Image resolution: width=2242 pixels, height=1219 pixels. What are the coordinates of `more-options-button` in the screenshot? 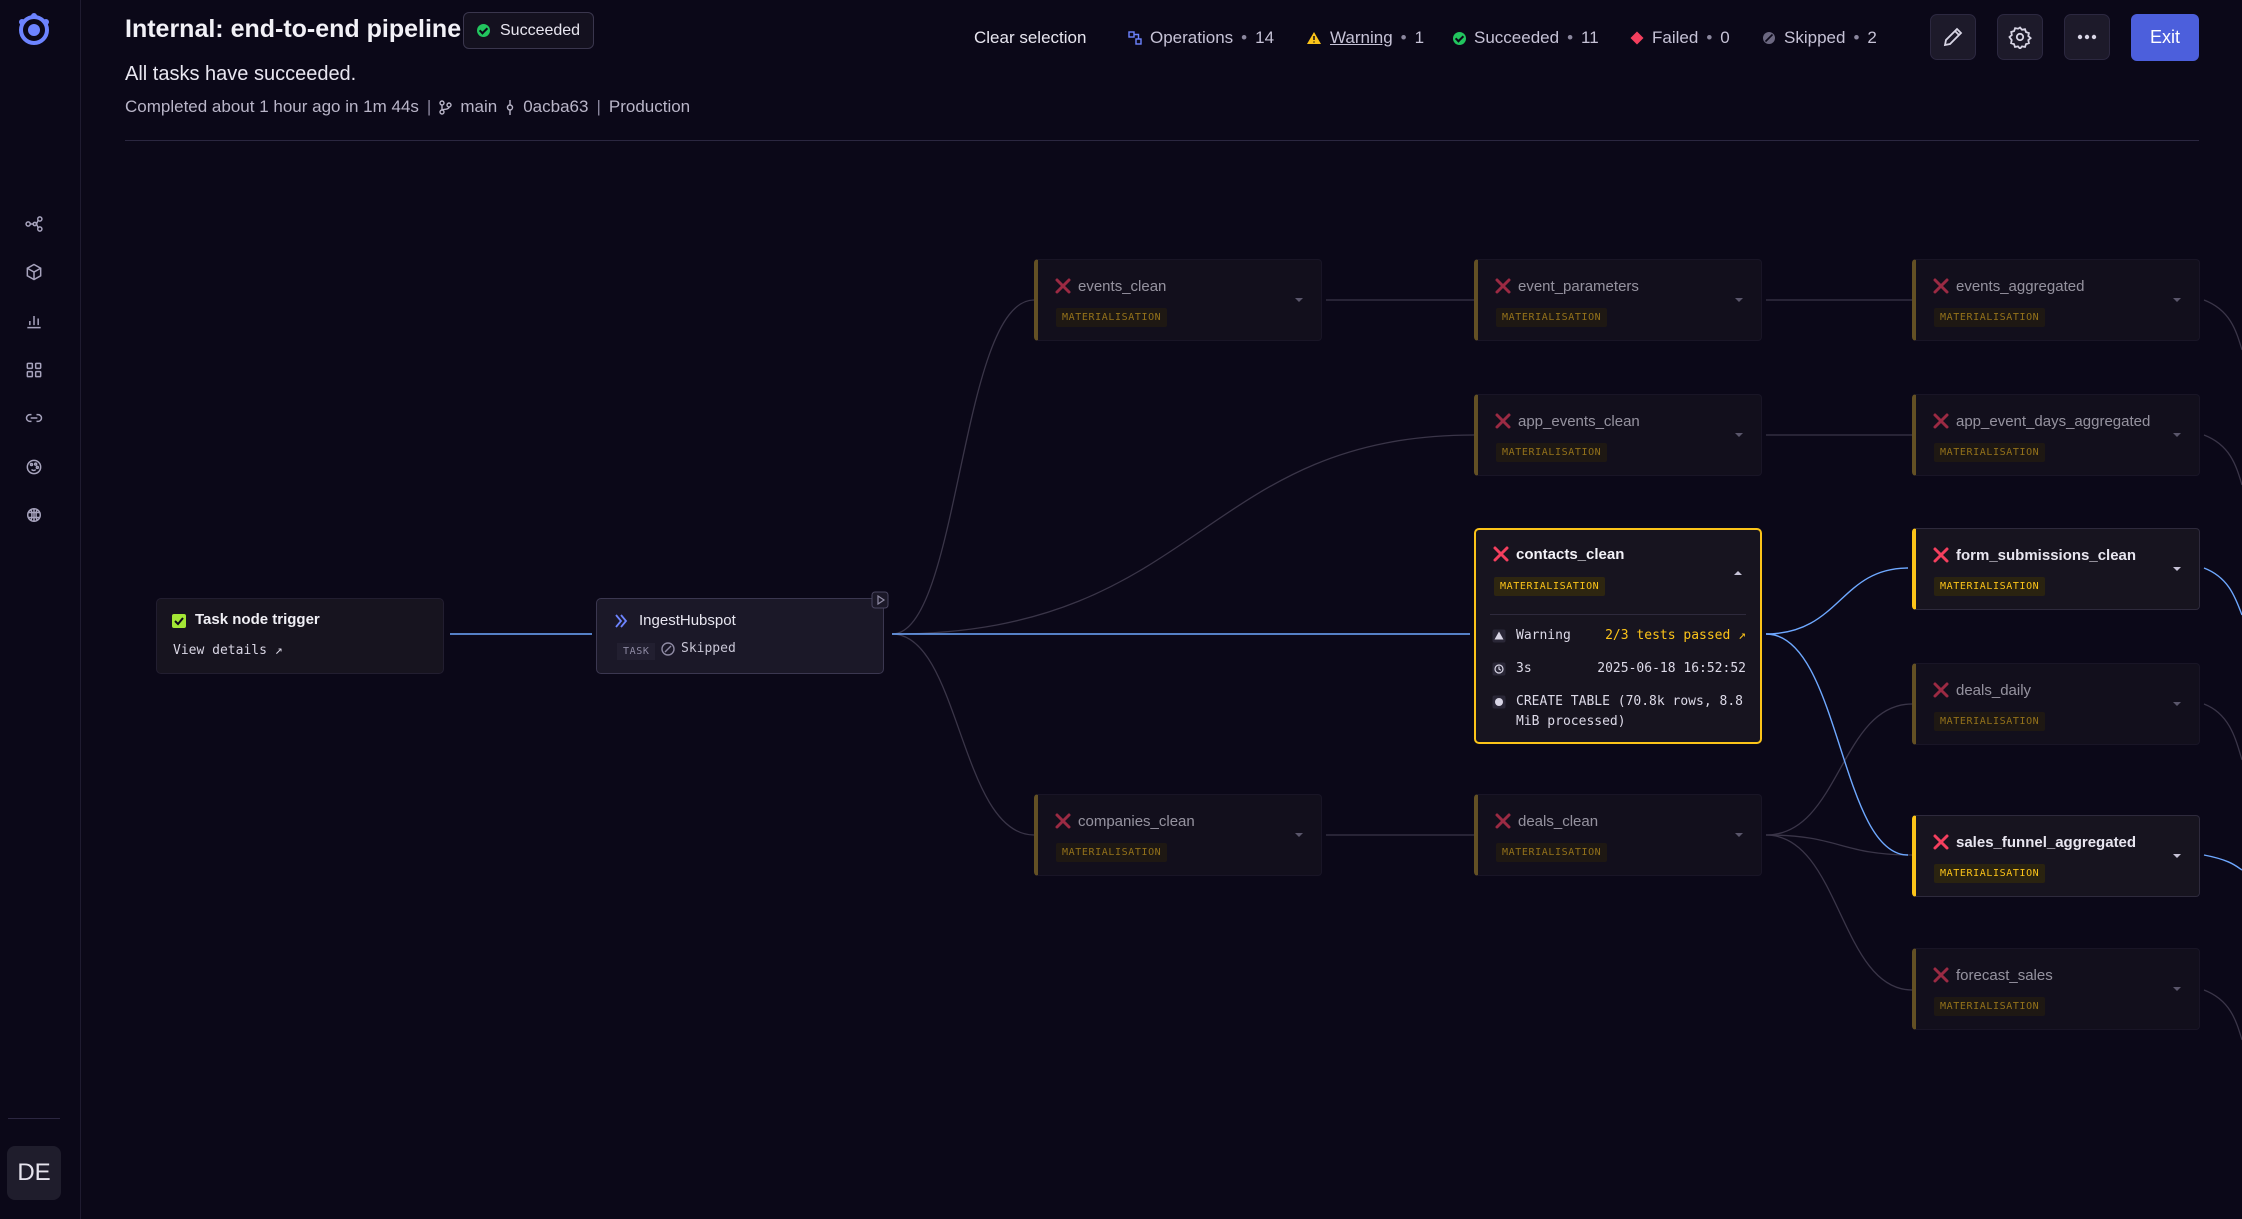 It's located at (2087, 37).